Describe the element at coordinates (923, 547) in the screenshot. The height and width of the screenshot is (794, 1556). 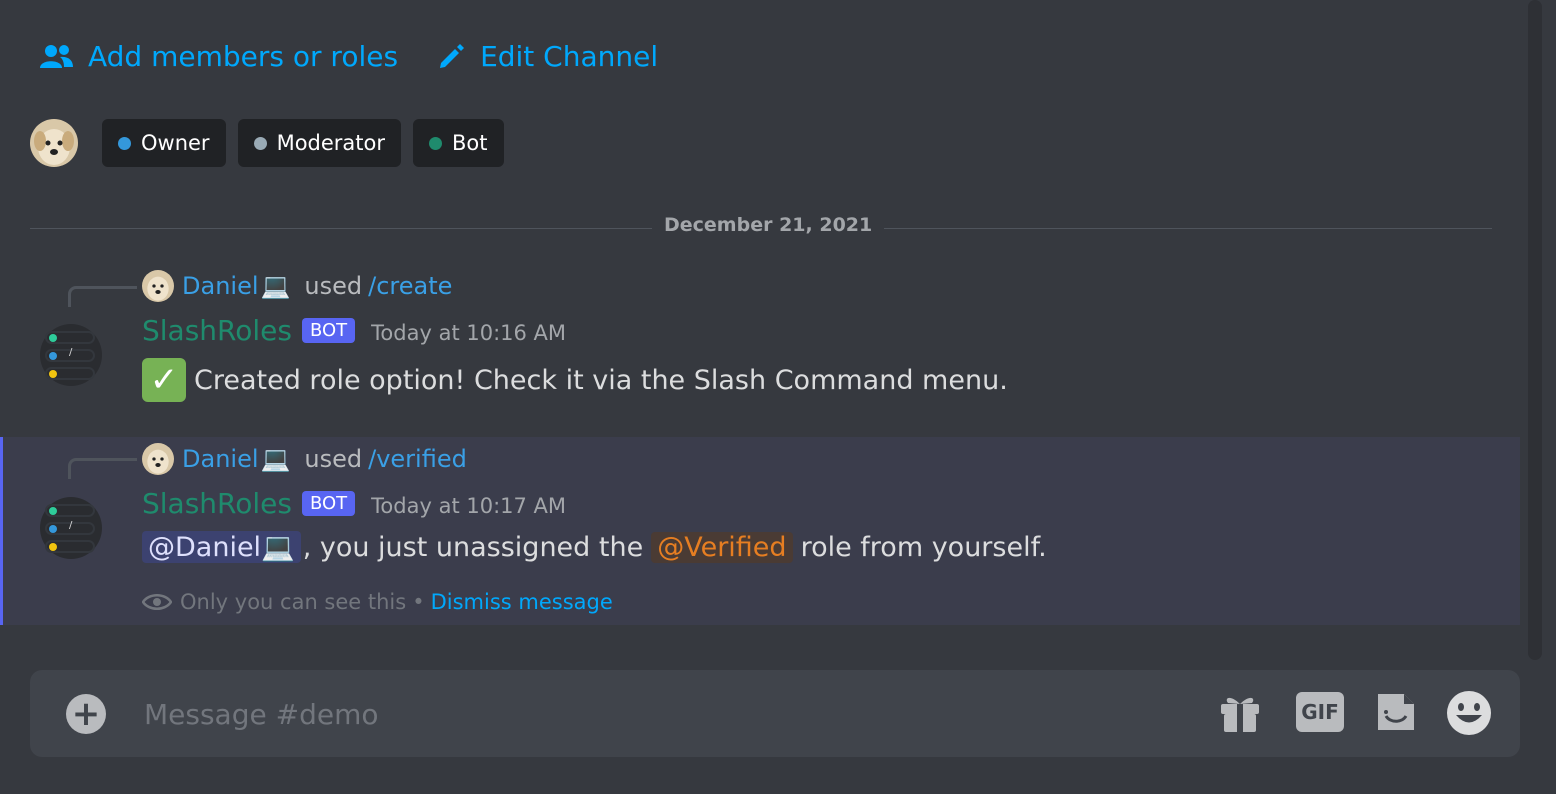
I see `message-text: role from yourself.` at that location.